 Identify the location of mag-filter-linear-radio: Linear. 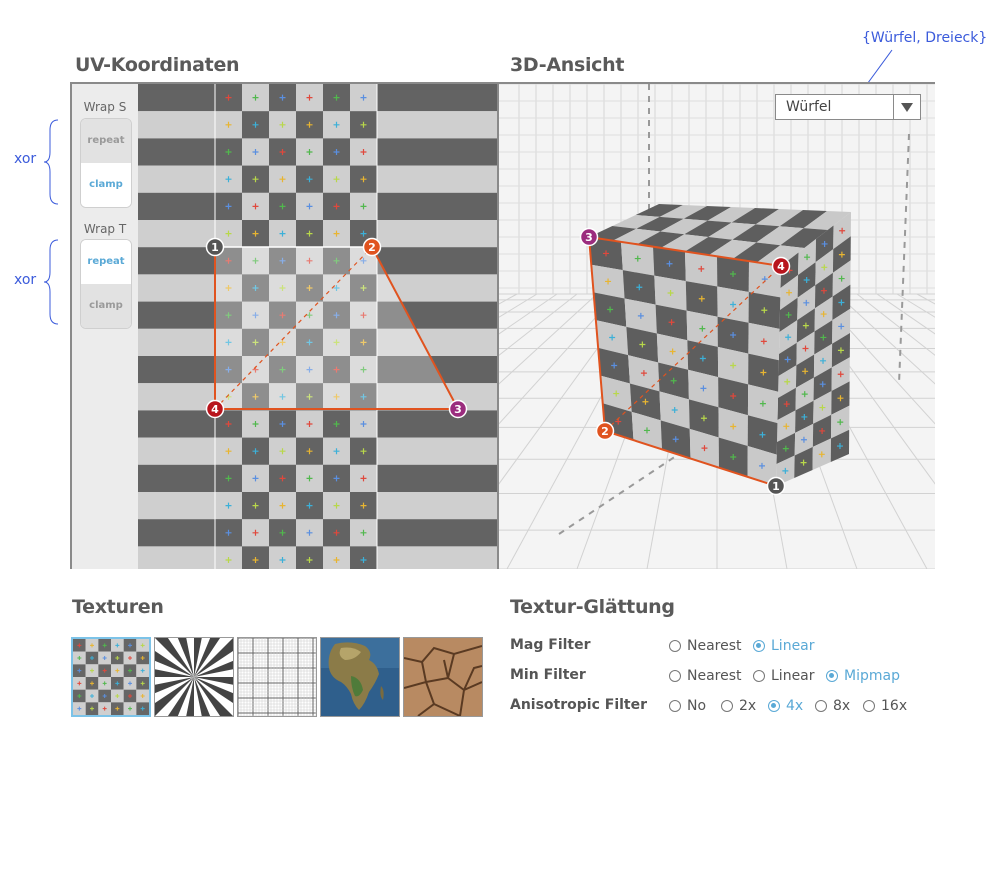
(784, 646).